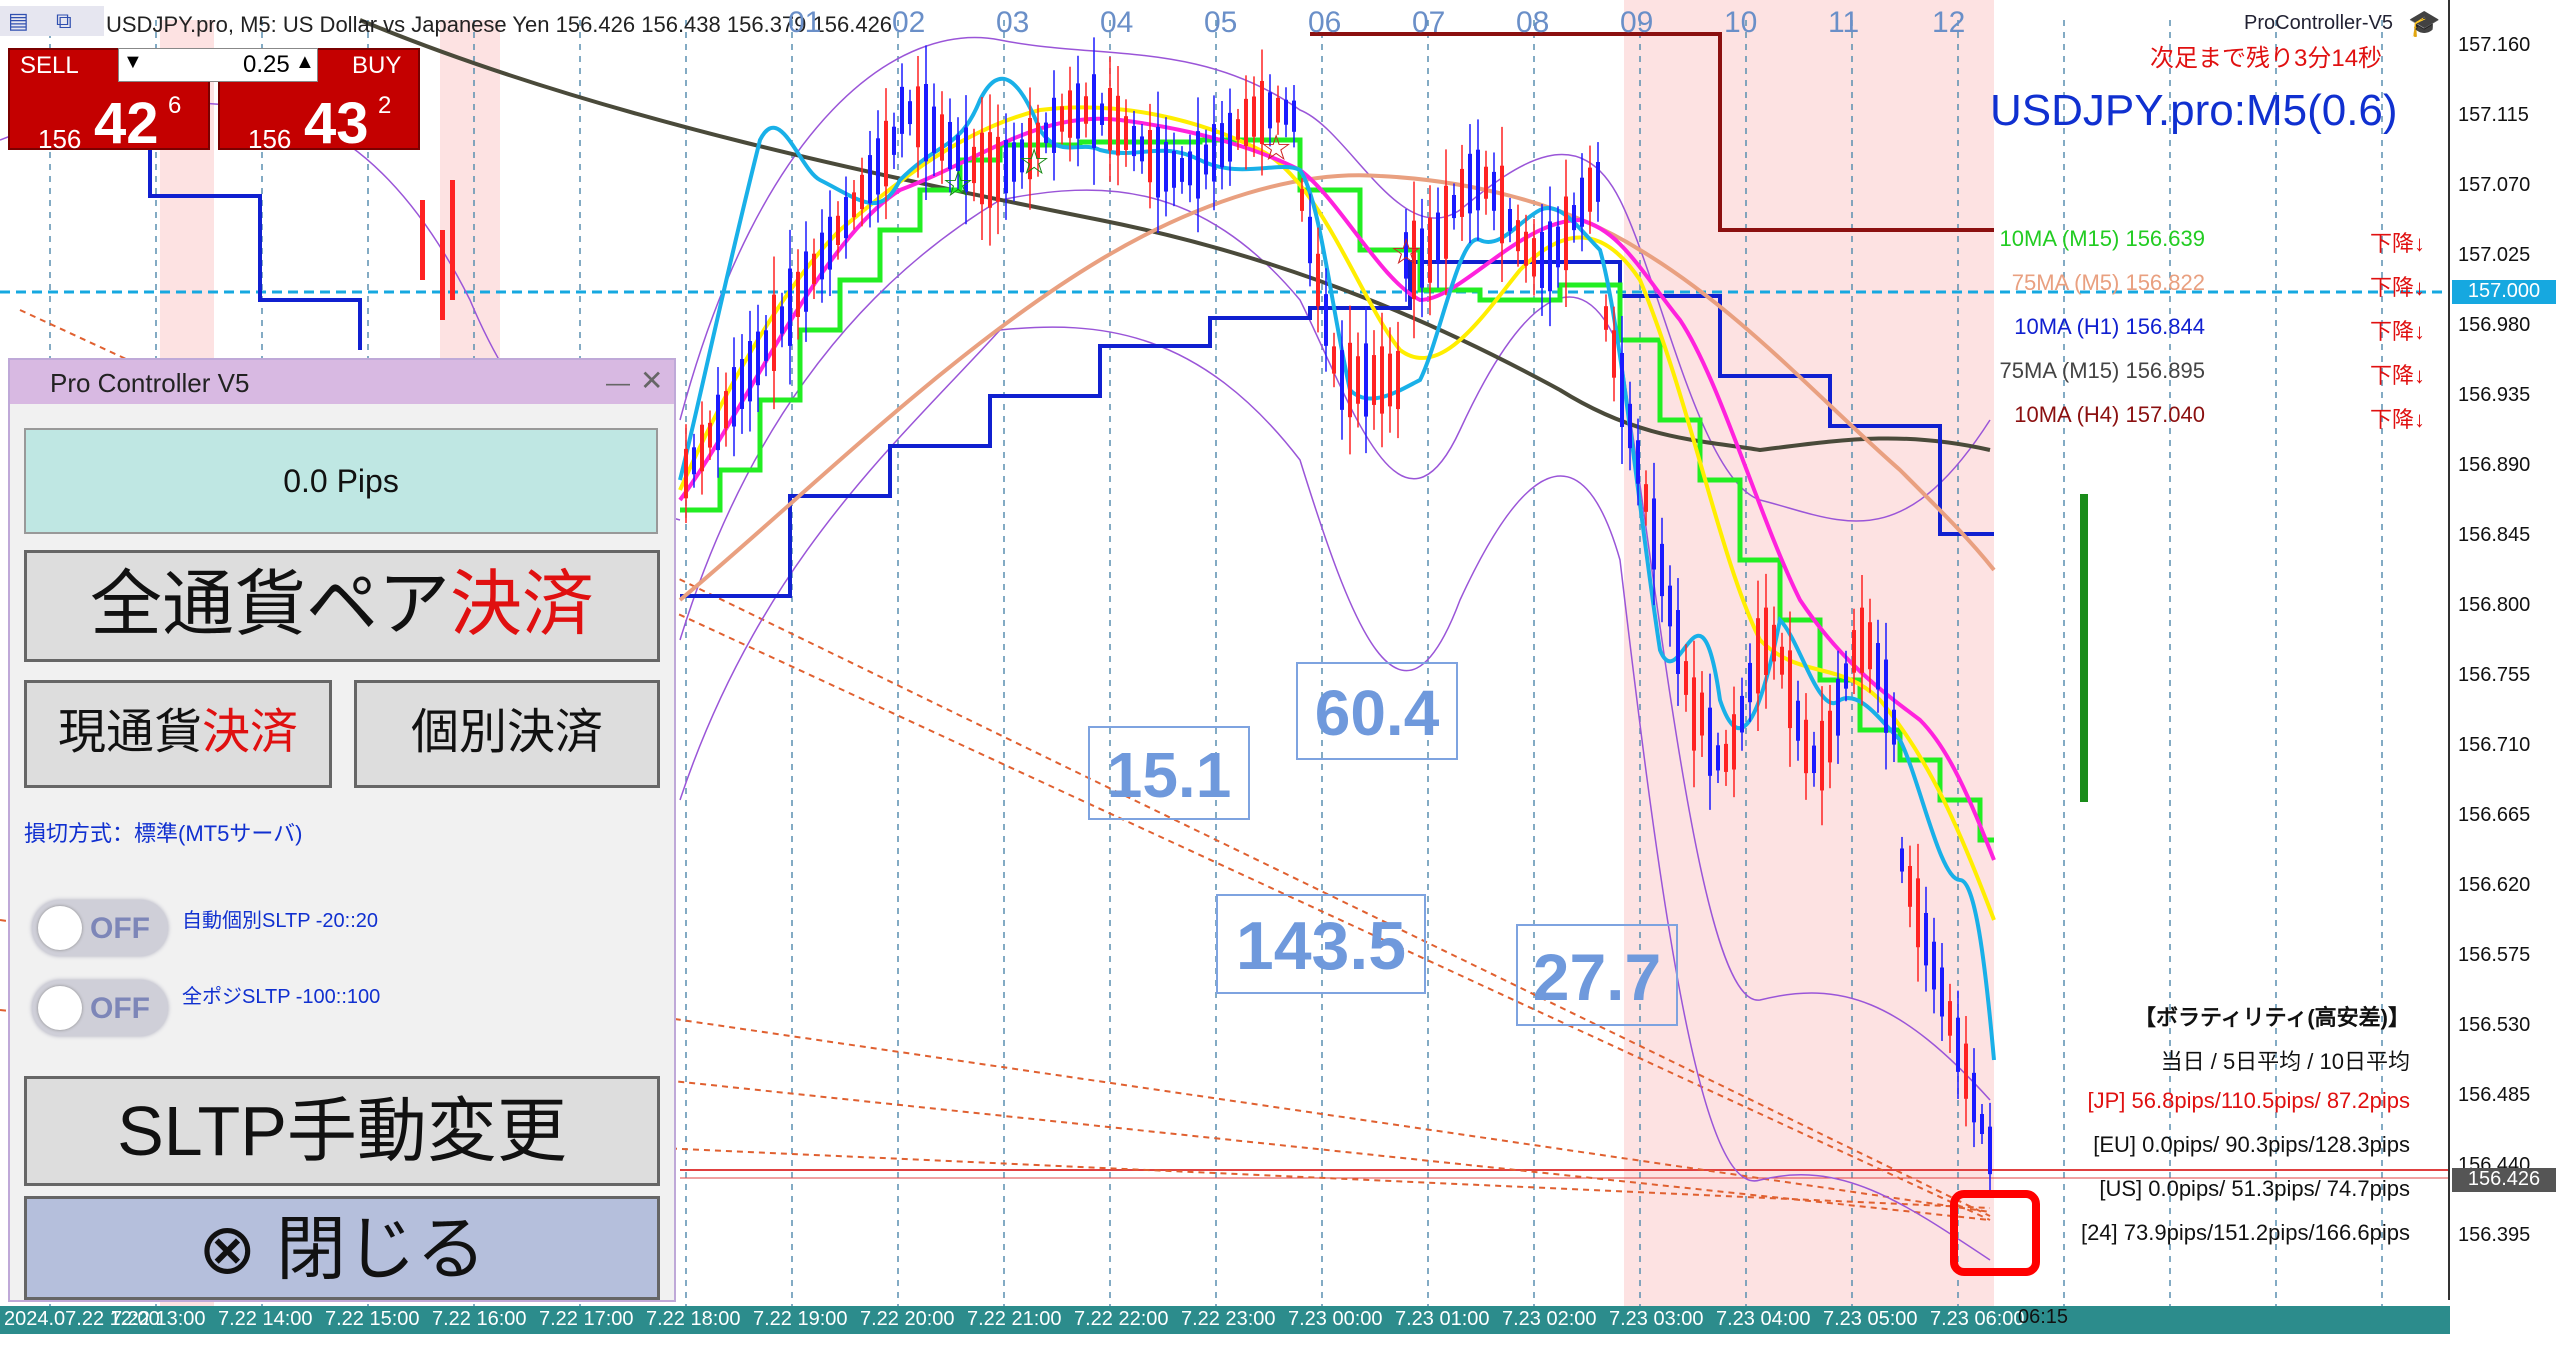 The width and height of the screenshot is (2560, 1352). Describe the element at coordinates (2494, 255) in the screenshot. I see `price-tick: 157.025` at that location.